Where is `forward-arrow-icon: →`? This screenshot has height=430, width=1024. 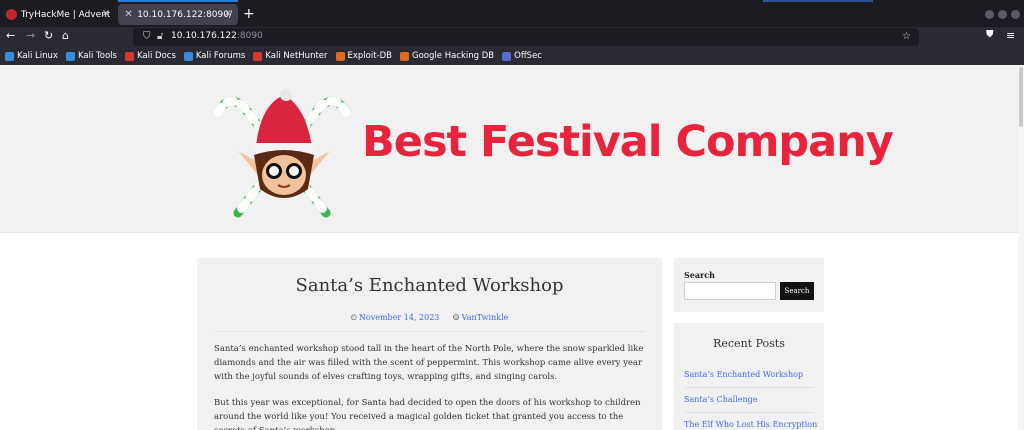 forward-arrow-icon: → is located at coordinates (30, 35).